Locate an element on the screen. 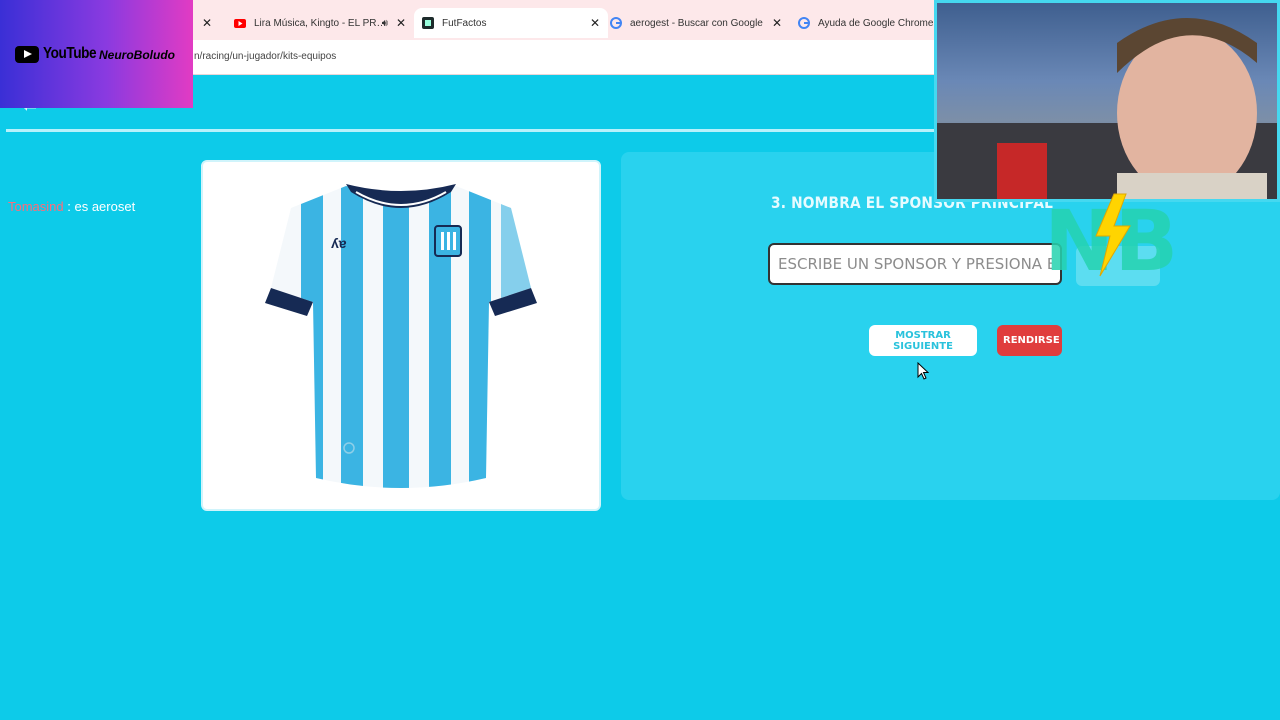 The height and width of the screenshot is (720, 1280). tab-google-search: aerogest - Buscar con Google ✕ is located at coordinates (698, 23).